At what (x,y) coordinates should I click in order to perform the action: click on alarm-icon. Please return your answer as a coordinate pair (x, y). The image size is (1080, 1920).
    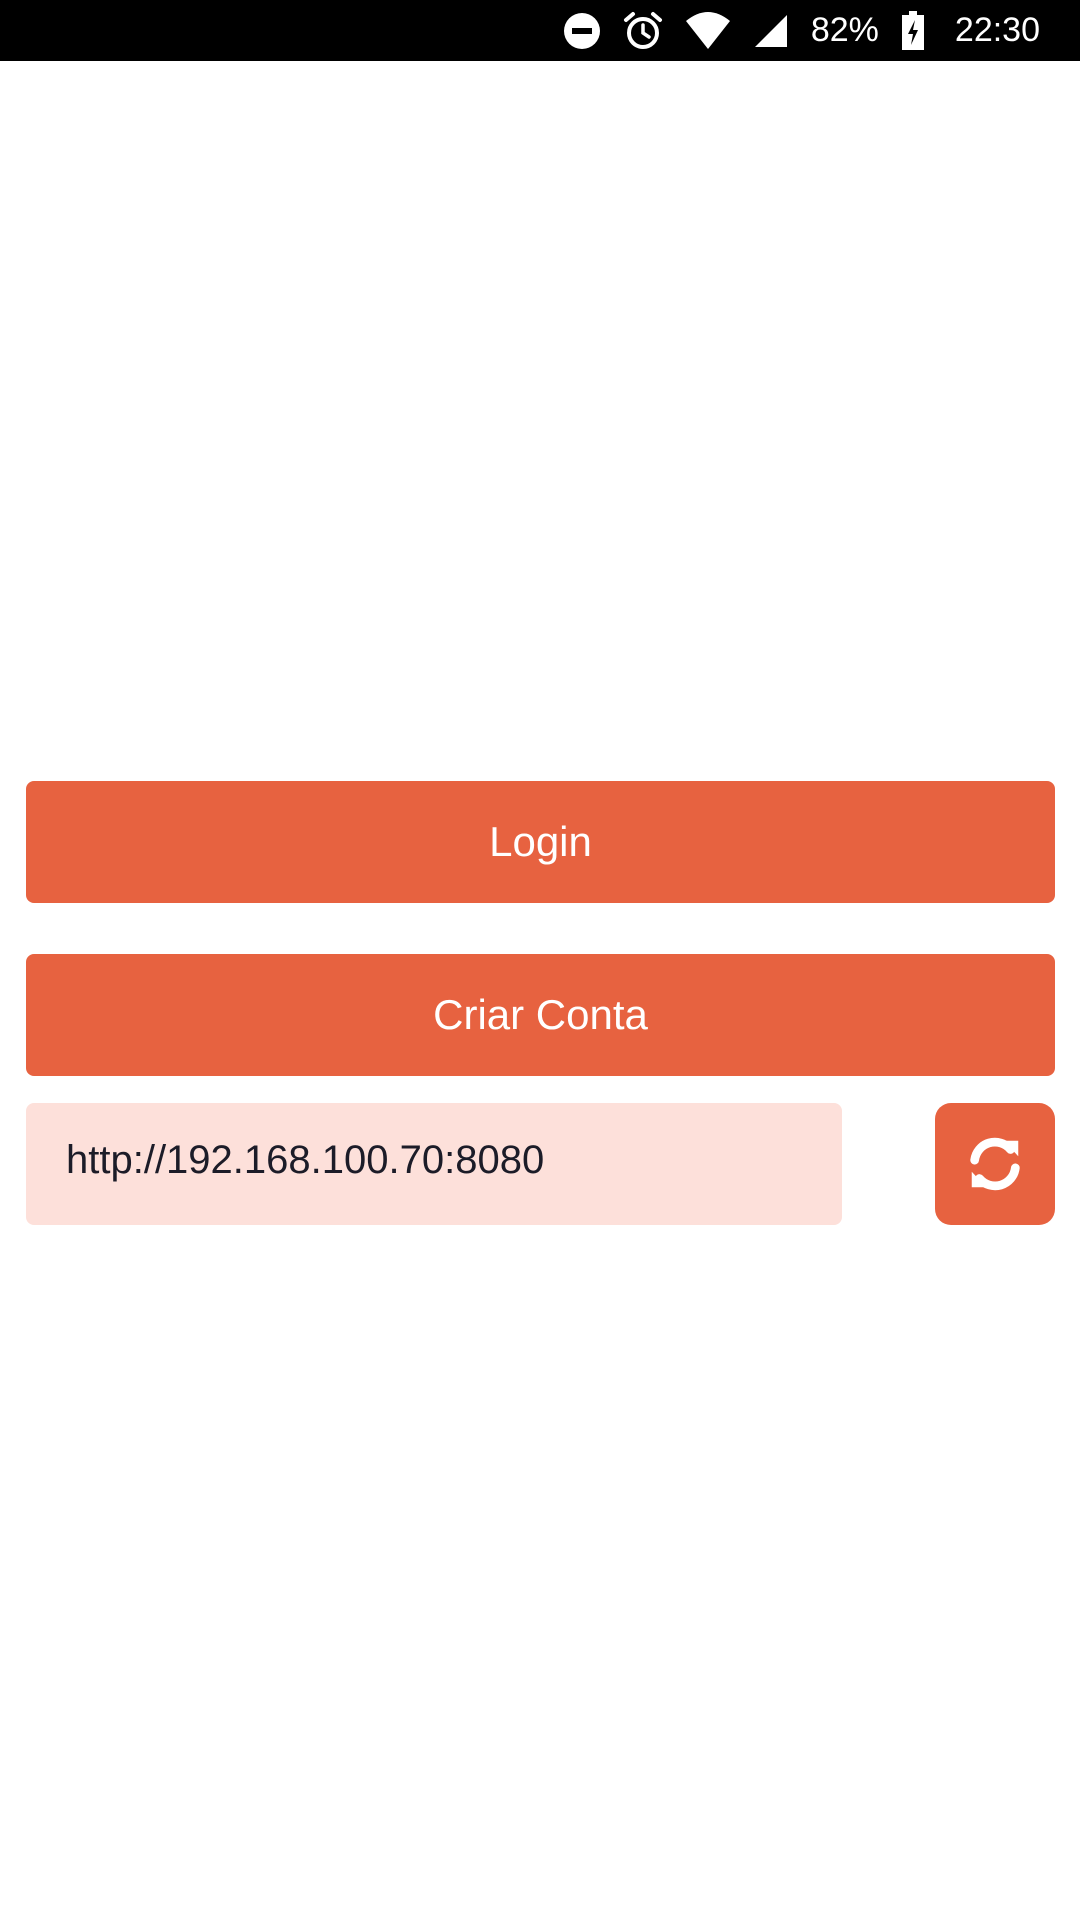
    Looking at the image, I should click on (643, 31).